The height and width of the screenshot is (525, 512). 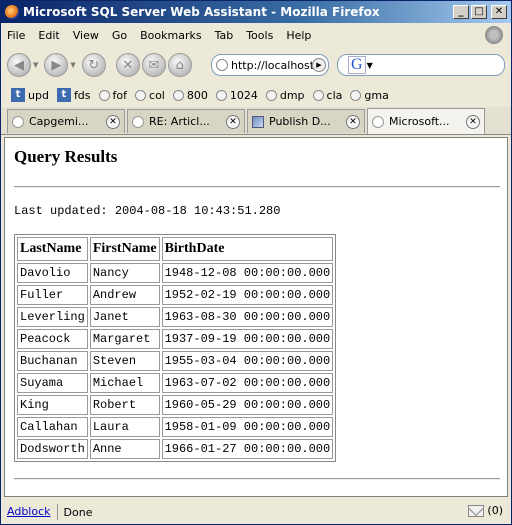 What do you see at coordinates (256, 512) in the screenshot?
I see `status-bar: Adblock Done (0)` at bounding box center [256, 512].